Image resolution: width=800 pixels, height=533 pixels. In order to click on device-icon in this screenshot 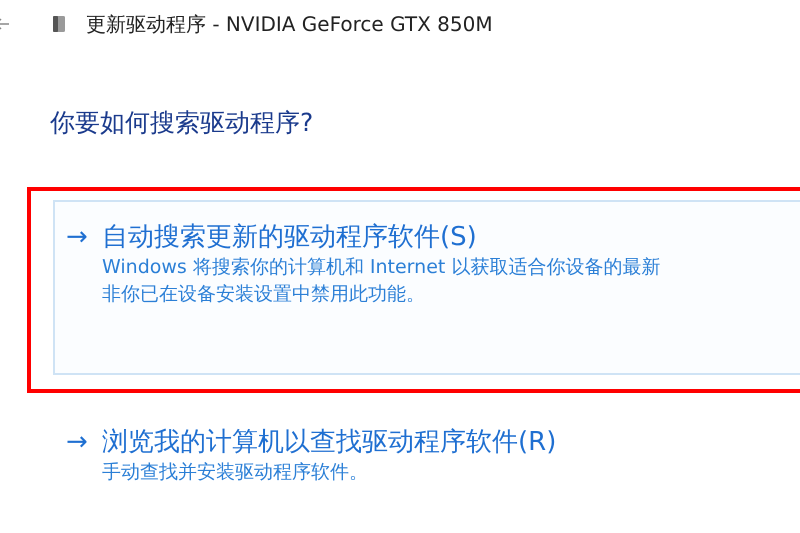, I will do `click(59, 24)`.